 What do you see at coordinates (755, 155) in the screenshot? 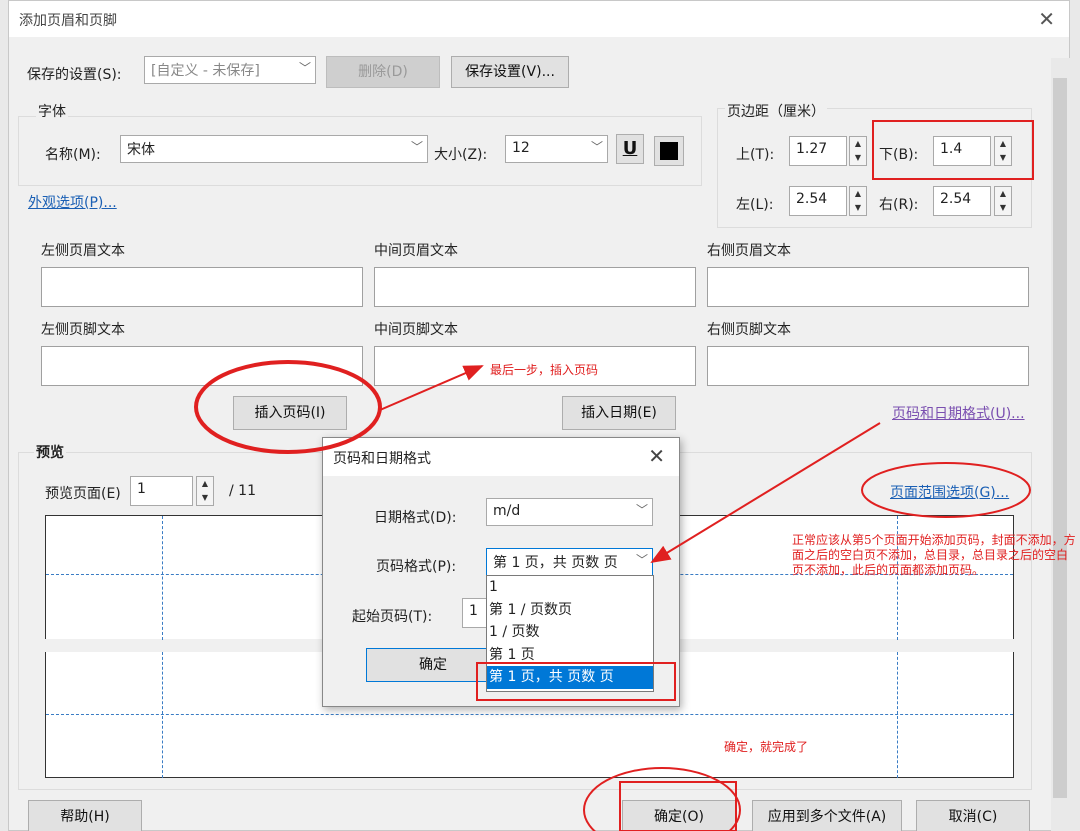
I see `margin-top-label: 上(T):` at bounding box center [755, 155].